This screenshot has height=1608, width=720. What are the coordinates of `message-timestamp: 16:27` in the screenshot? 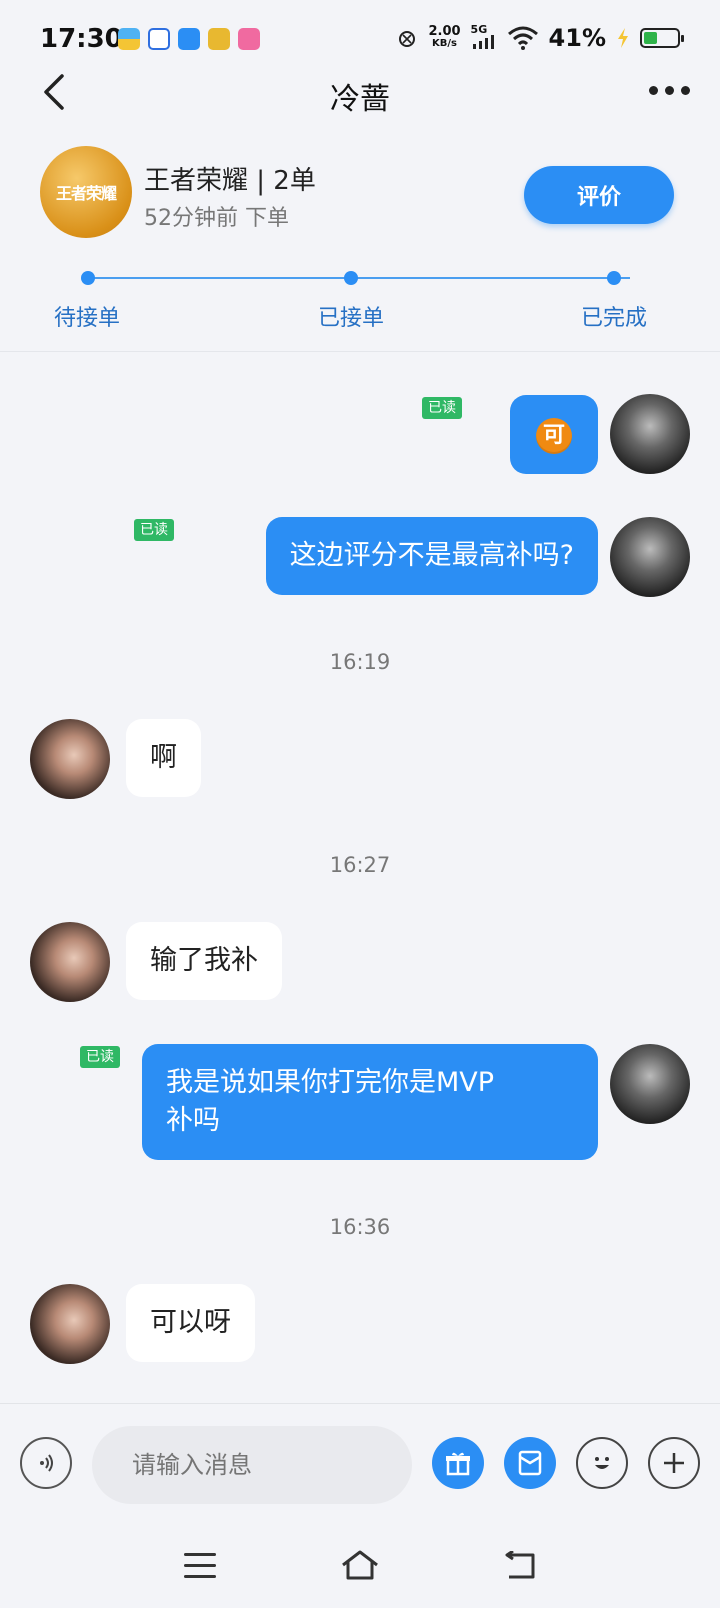 It's located at (360, 865).